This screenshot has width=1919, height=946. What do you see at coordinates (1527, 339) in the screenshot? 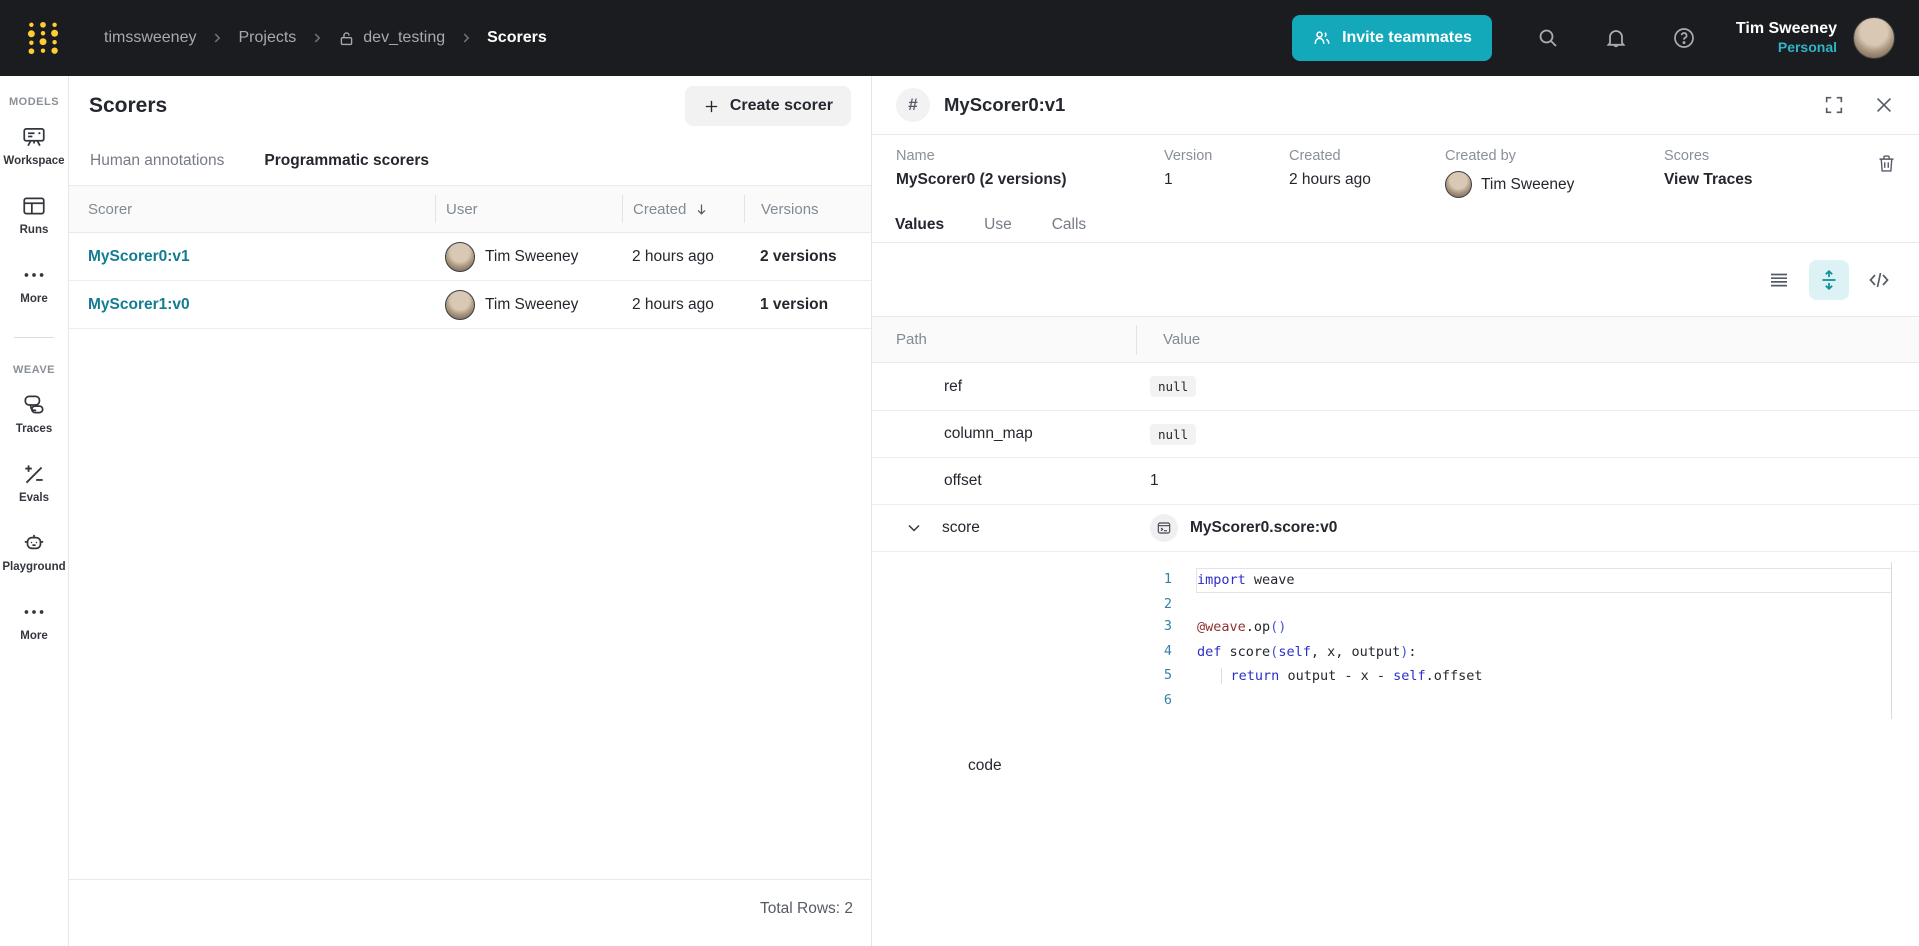
I see `column-header-value: Value` at bounding box center [1527, 339].